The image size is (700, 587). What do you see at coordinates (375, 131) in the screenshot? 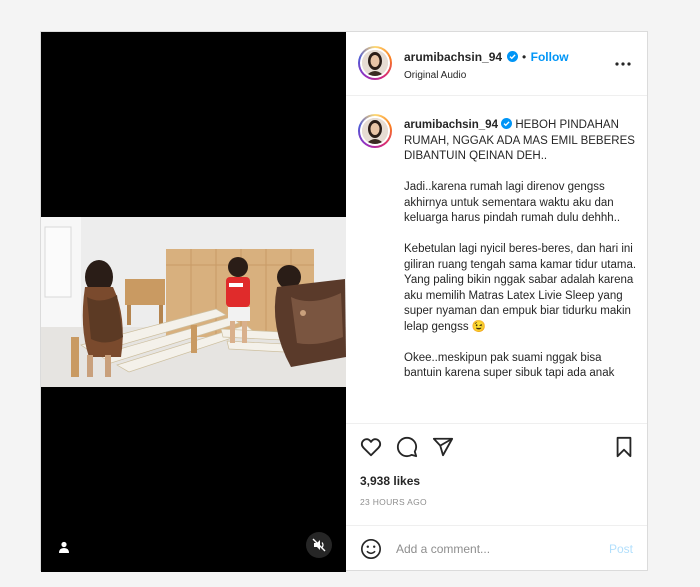
I see `caption-avatar` at bounding box center [375, 131].